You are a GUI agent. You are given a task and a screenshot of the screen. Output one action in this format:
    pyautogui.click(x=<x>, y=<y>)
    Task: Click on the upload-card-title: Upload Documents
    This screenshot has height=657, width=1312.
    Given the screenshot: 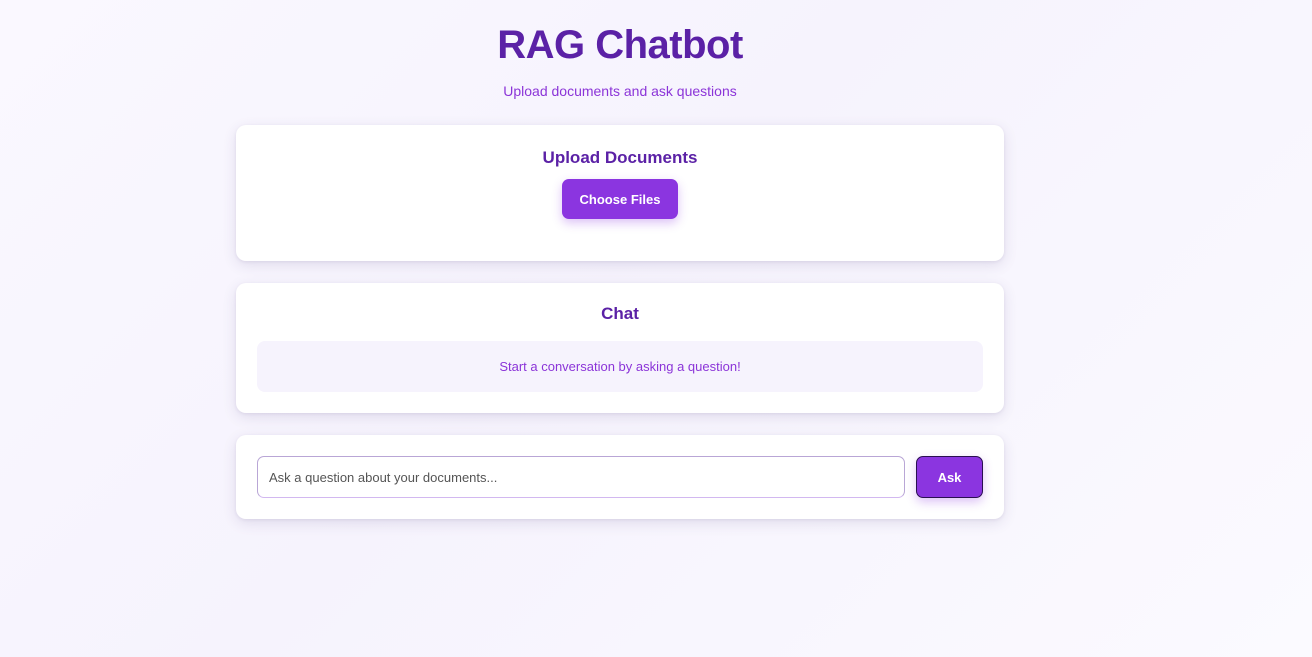 What is the action you would take?
    pyautogui.click(x=620, y=157)
    